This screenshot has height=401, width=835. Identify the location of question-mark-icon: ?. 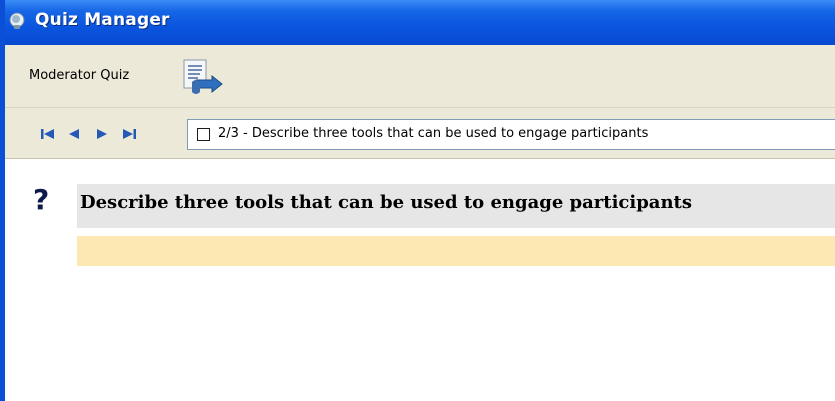
(41, 199).